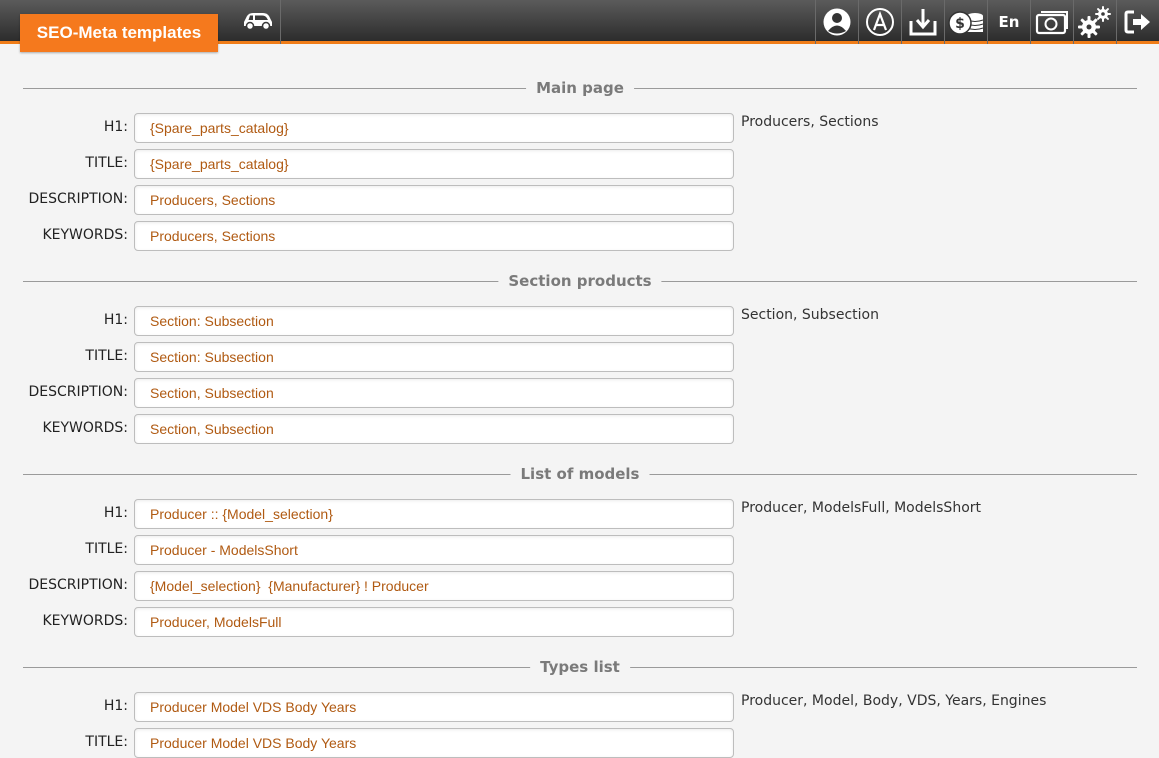 This screenshot has width=1159, height=758. I want to click on profile-button, so click(836, 22).